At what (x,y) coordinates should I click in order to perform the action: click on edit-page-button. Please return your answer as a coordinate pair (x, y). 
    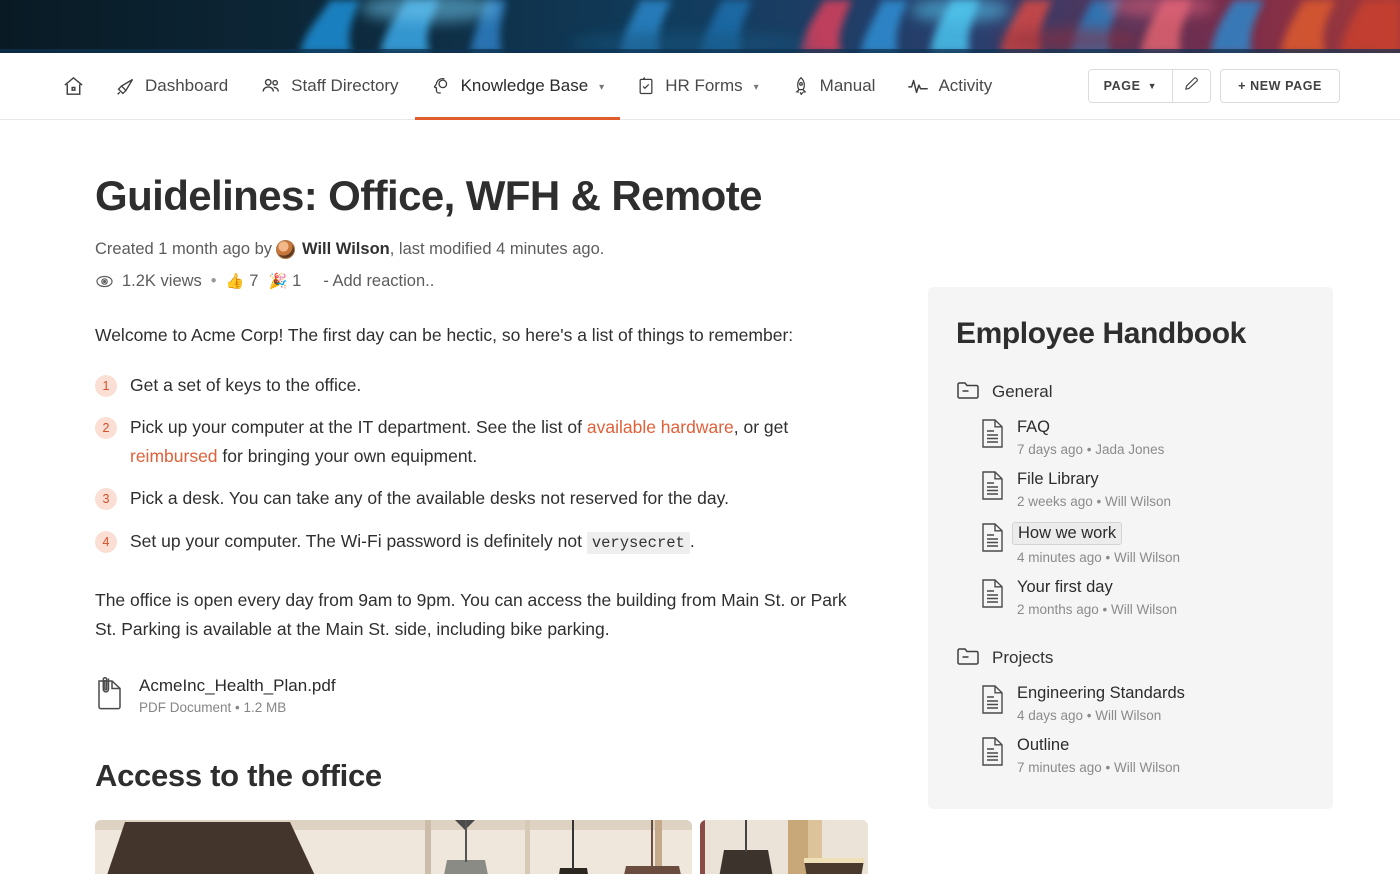
    Looking at the image, I should click on (1191, 86).